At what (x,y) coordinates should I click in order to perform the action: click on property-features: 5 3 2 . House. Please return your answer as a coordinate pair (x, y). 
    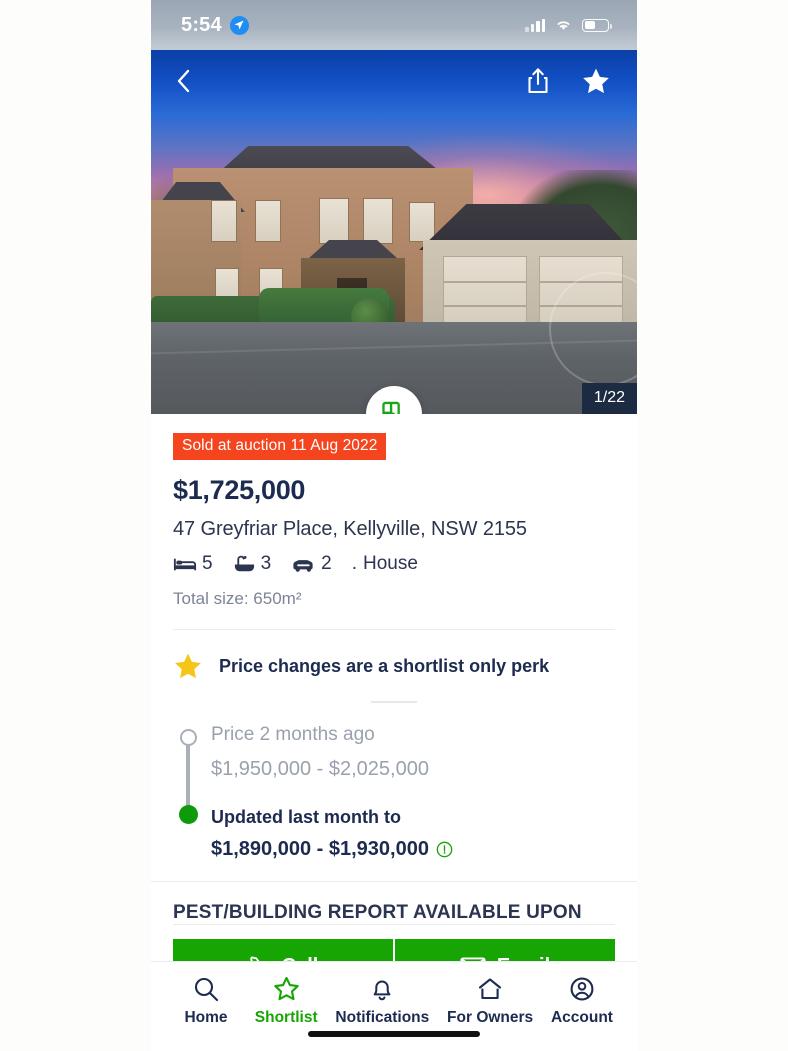
    Looking at the image, I should click on (394, 564).